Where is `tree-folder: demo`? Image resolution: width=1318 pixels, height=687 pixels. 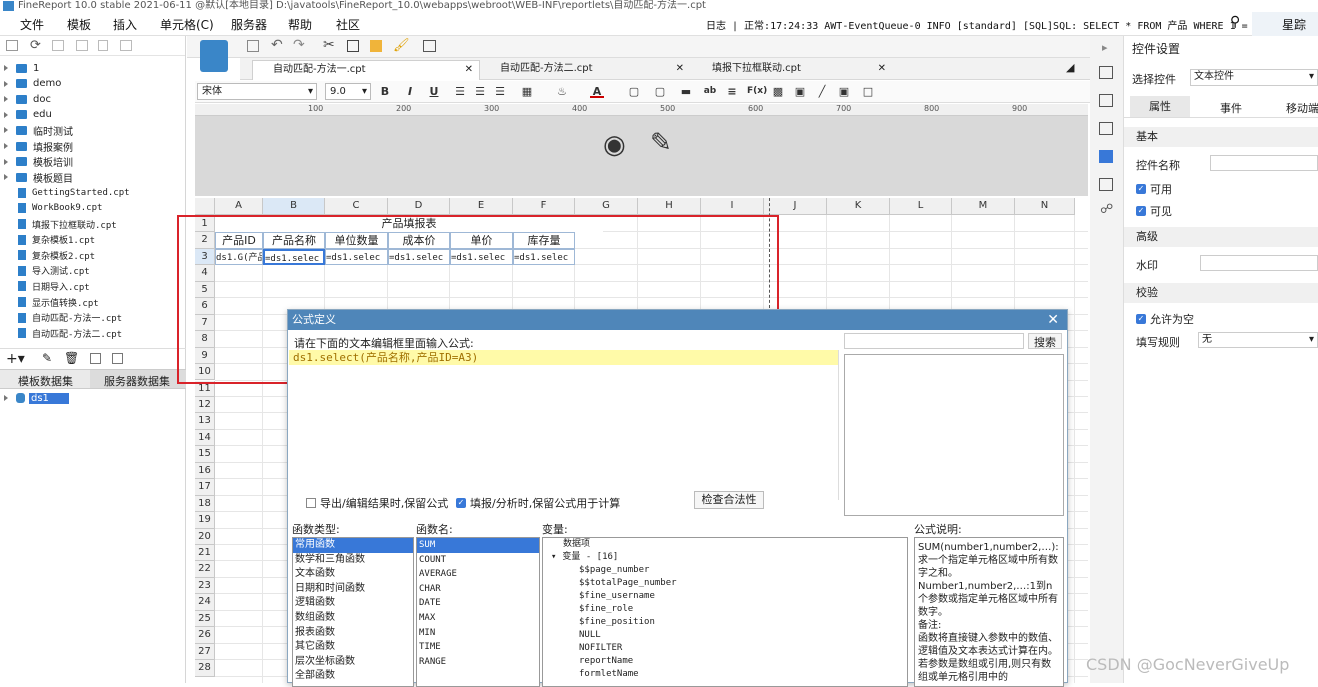 tree-folder: demo is located at coordinates (32, 84).